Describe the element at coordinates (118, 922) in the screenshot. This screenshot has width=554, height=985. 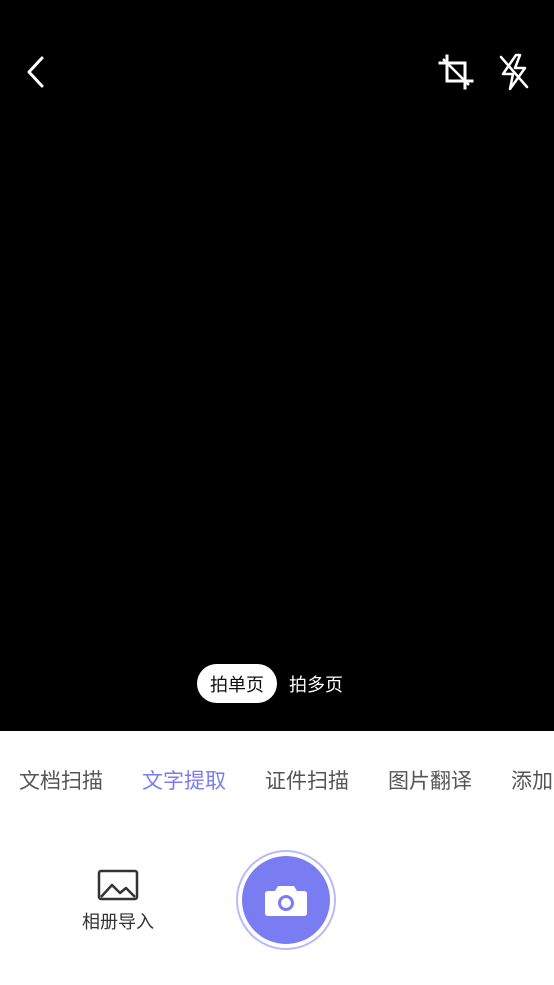
I see `gallery-import-label: 相册导入` at that location.